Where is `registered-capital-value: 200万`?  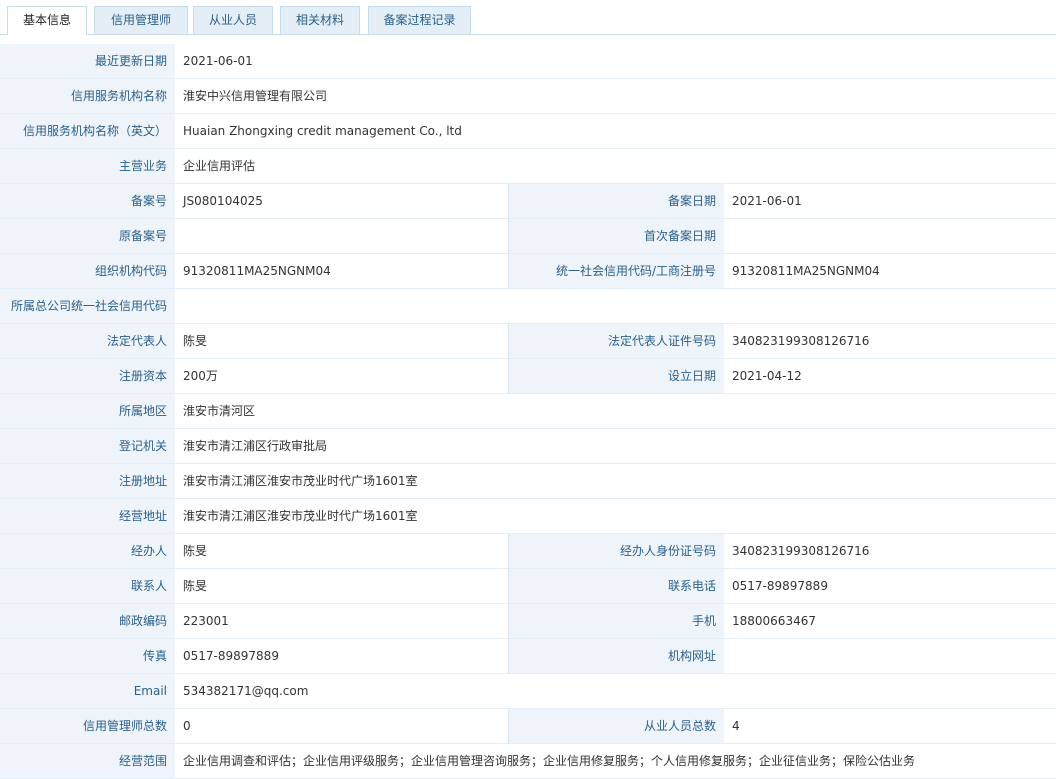 registered-capital-value: 200万 is located at coordinates (341, 376).